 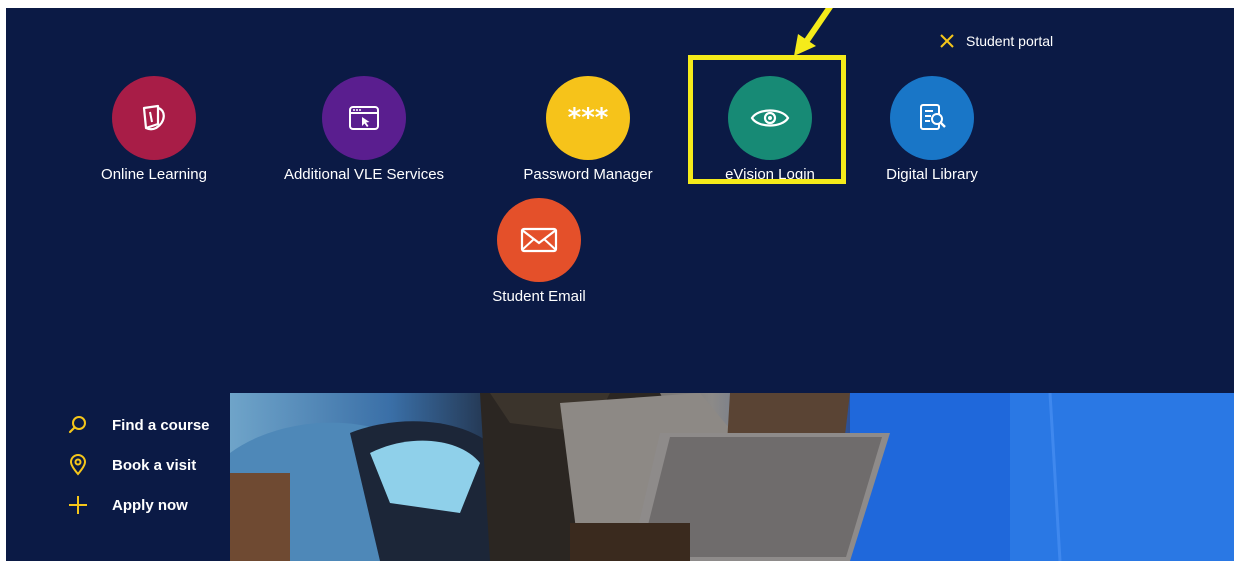 What do you see at coordinates (77, 425) in the screenshot?
I see `search-icon` at bounding box center [77, 425].